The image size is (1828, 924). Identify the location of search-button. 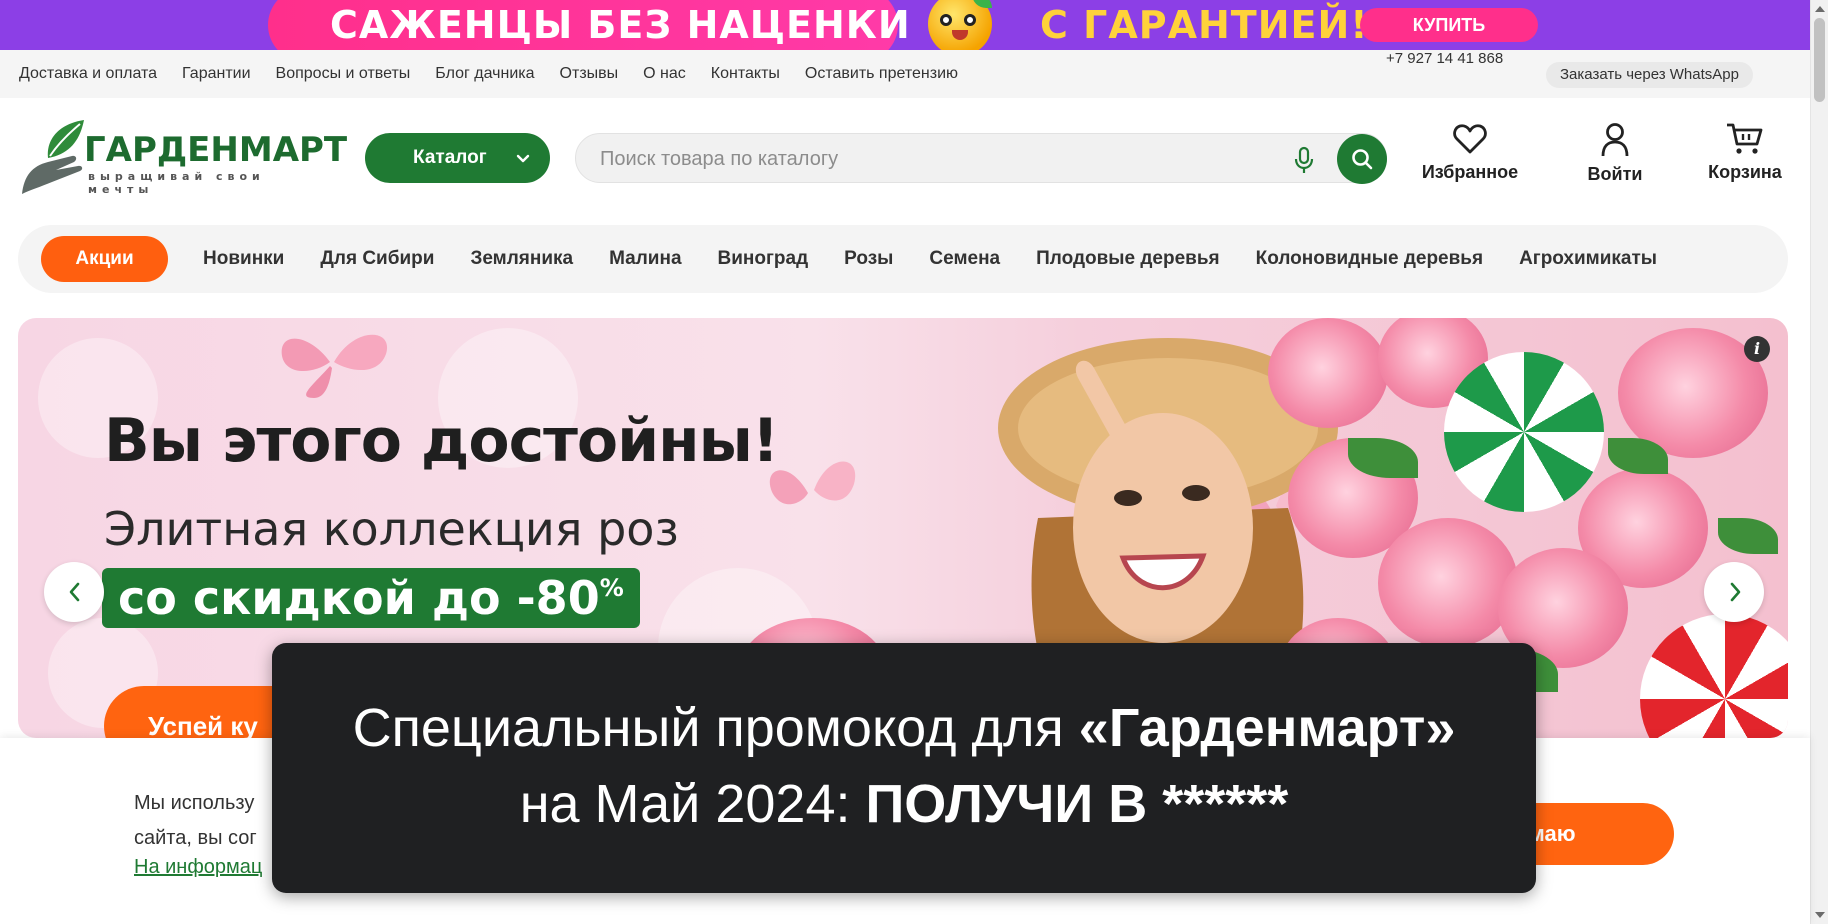
(1362, 159).